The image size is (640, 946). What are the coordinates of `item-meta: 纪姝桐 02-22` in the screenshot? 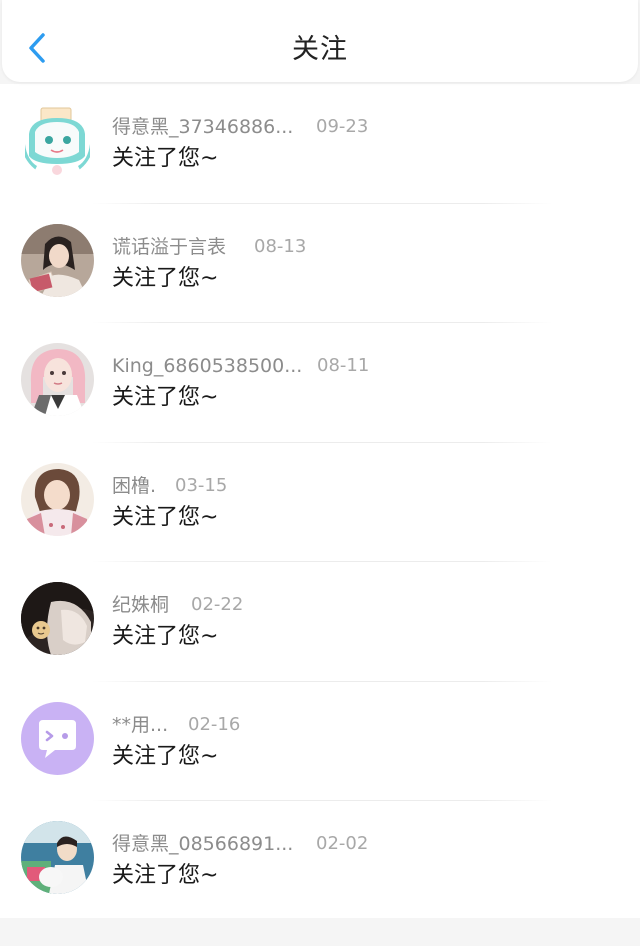 It's located at (177, 605).